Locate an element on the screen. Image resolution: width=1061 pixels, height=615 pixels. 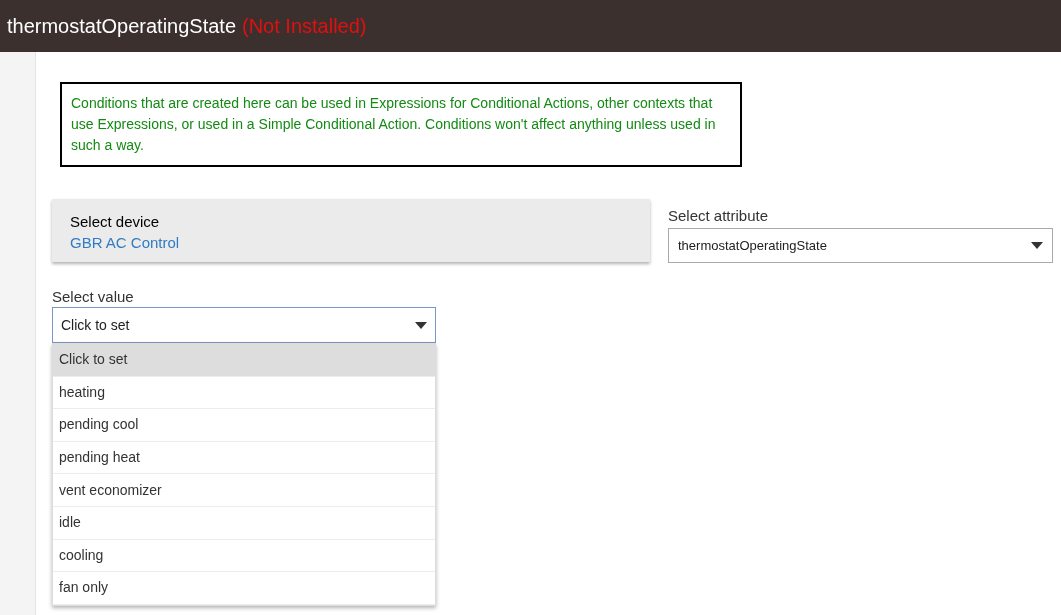
value-select: Click to set is located at coordinates (244, 325).